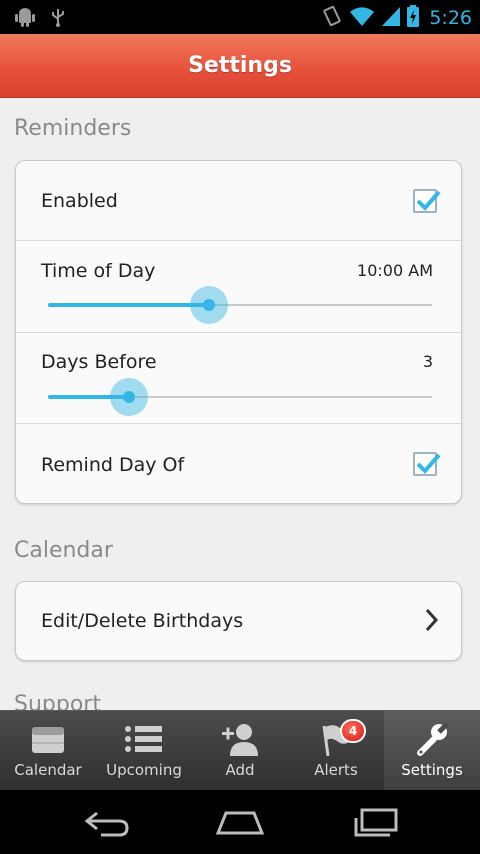  Describe the element at coordinates (63, 550) in the screenshot. I see `section-title-calendar: Calendar` at that location.